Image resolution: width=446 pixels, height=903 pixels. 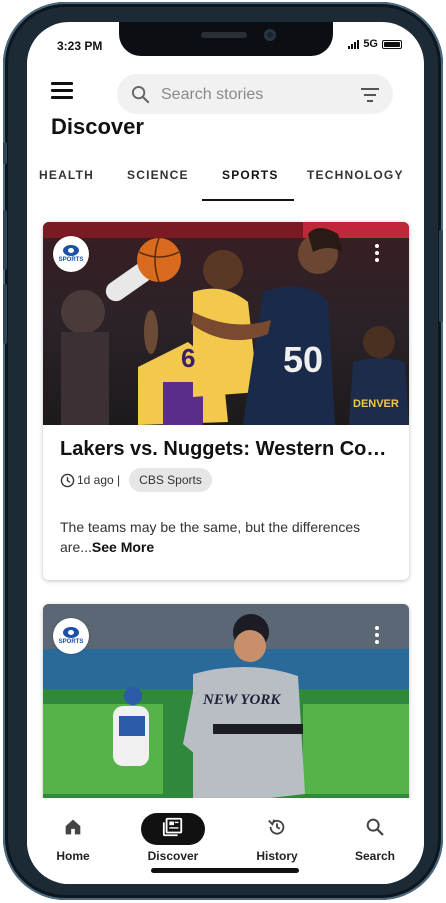 What do you see at coordinates (5, 240) in the screenshot?
I see `volume-up-button` at bounding box center [5, 240].